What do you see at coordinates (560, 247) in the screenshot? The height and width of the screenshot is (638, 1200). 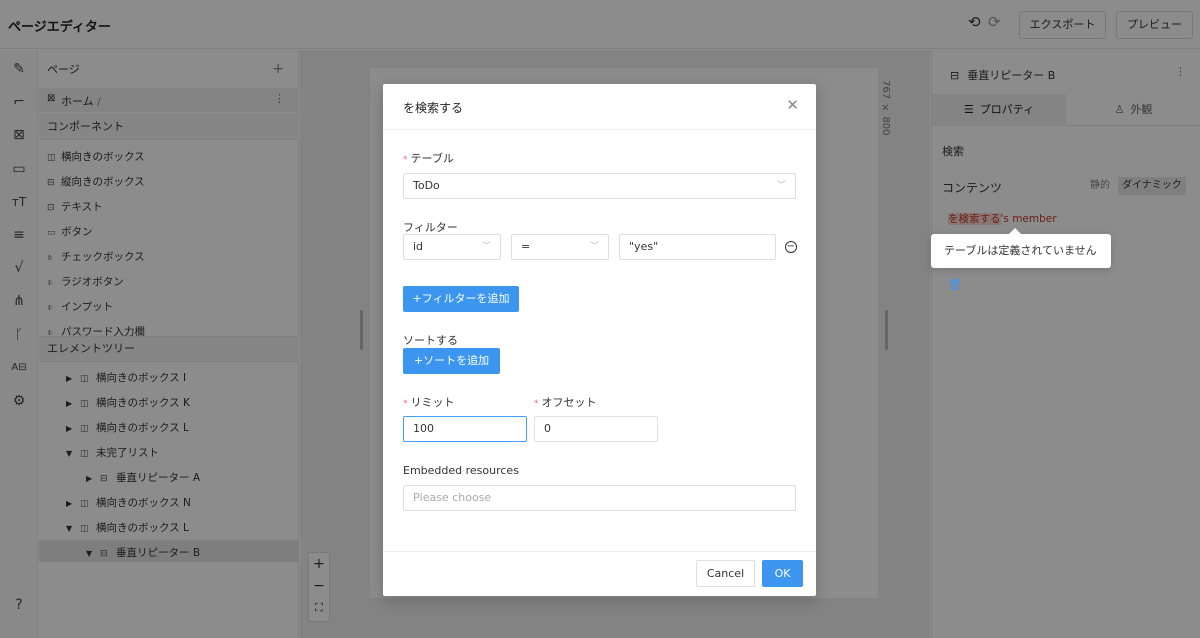 I see `filter-operator-select: = ﹀` at bounding box center [560, 247].